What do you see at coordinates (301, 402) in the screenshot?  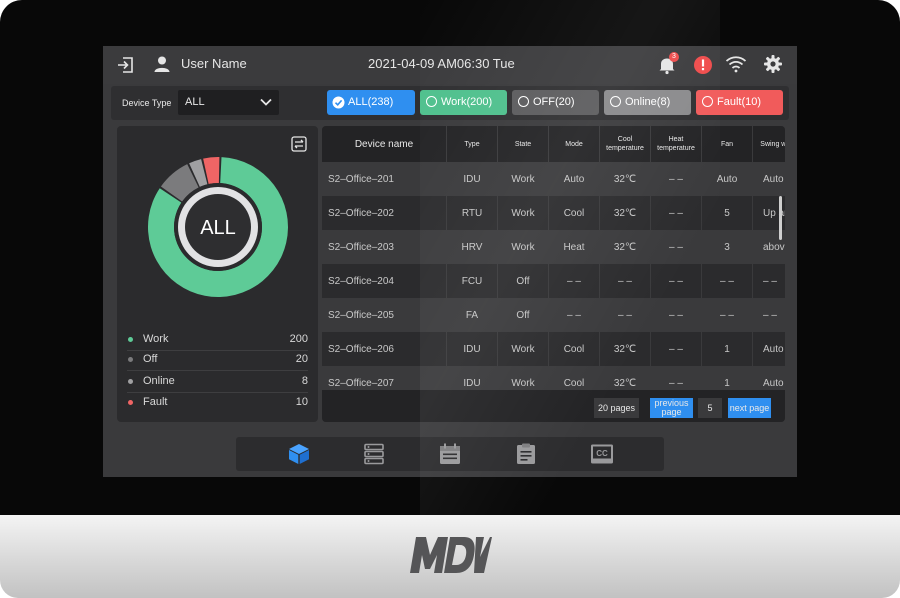 I see `legend-count: 10` at bounding box center [301, 402].